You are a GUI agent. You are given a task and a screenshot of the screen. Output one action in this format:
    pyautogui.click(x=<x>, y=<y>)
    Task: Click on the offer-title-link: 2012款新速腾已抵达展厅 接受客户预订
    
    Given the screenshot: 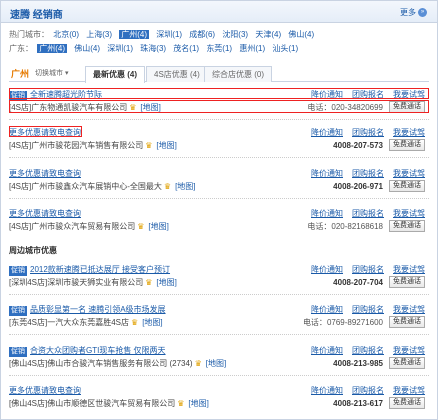 What is the action you would take?
    pyautogui.click(x=100, y=269)
    